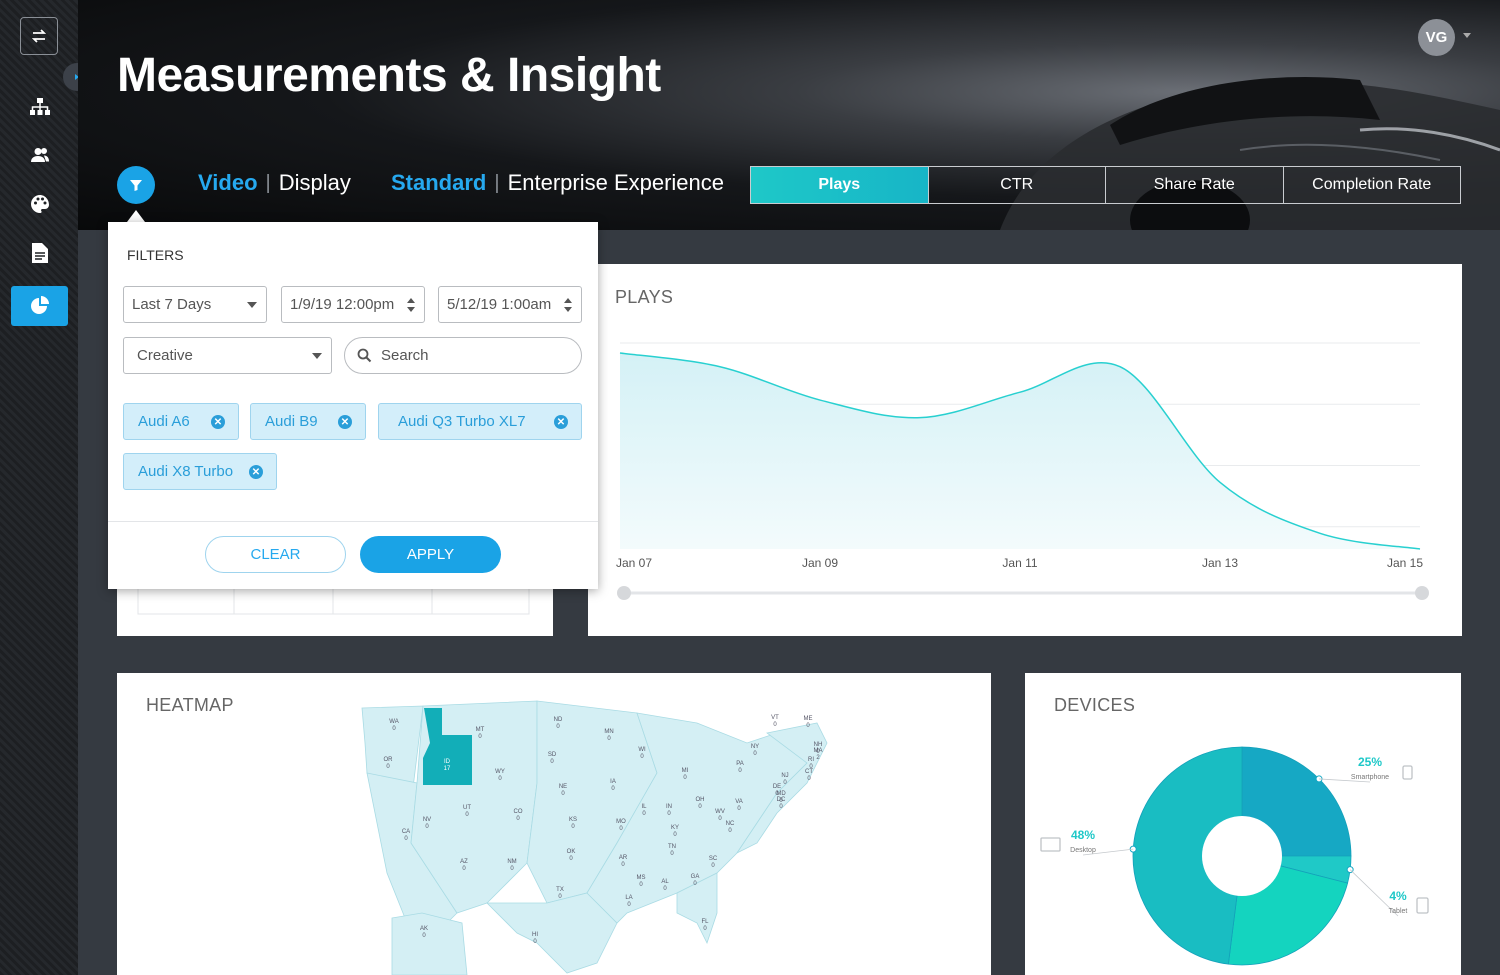  I want to click on map-state-label: GA, so click(695, 877).